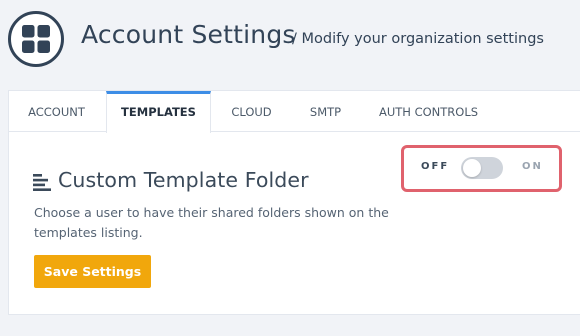 This screenshot has width=580, height=336. I want to click on toggle-knob, so click(472, 168).